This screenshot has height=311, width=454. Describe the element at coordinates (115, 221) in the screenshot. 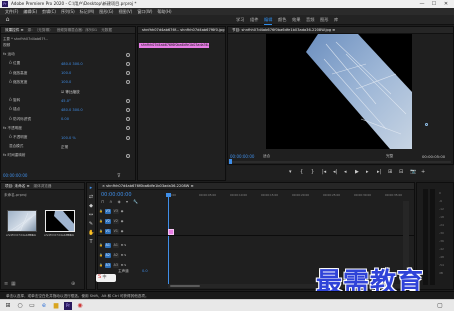

I see `track-name: V2` at that location.